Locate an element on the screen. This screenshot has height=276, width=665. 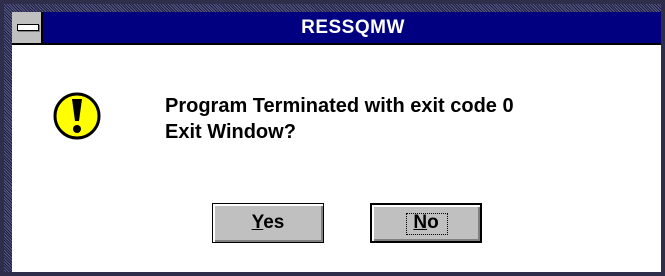
yes-mnemonic: Y is located at coordinates (257, 222).